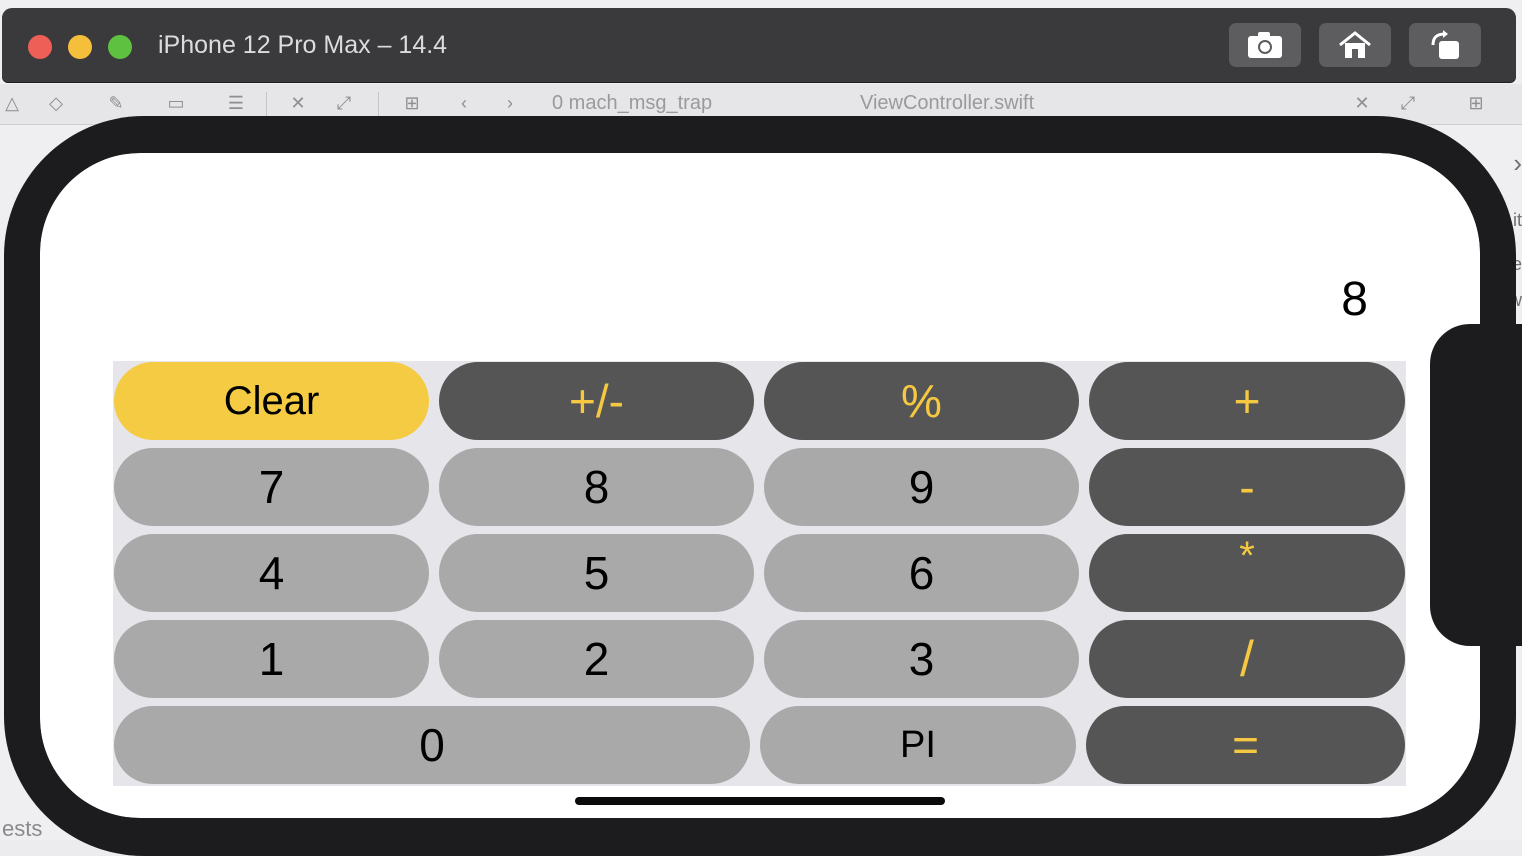 The width and height of the screenshot is (1522, 856). I want to click on digit-1-button: 1, so click(271, 659).